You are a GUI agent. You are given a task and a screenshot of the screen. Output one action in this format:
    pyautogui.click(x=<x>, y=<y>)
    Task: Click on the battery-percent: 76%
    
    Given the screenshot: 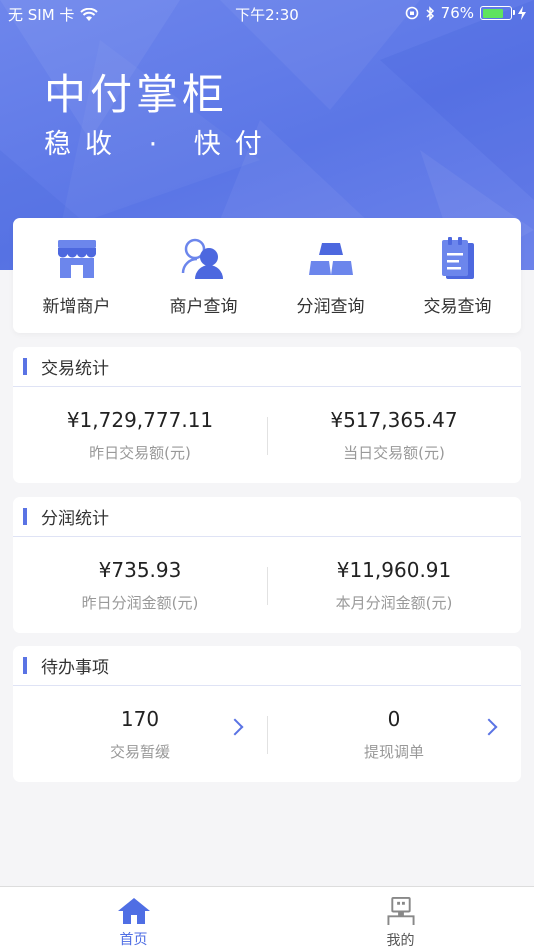 What is the action you would take?
    pyautogui.click(x=457, y=13)
    